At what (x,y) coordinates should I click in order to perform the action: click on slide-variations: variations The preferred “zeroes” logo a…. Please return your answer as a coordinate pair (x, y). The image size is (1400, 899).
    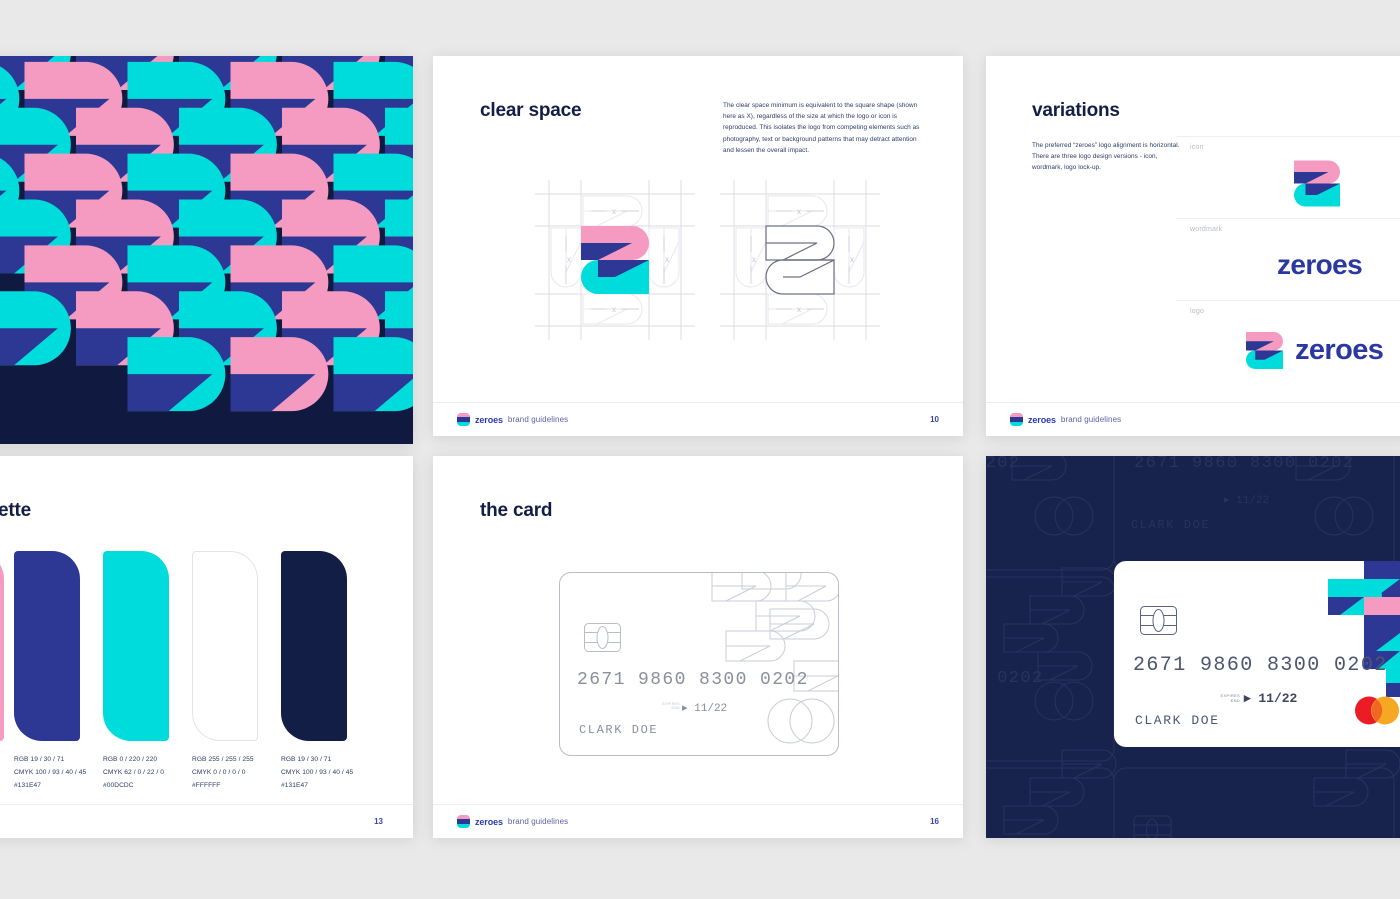
    Looking at the image, I should click on (1193, 246).